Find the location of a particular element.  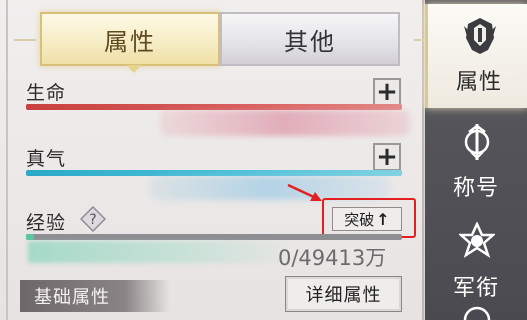

nav-label-attributes: 属性 is located at coordinates (478, 82).